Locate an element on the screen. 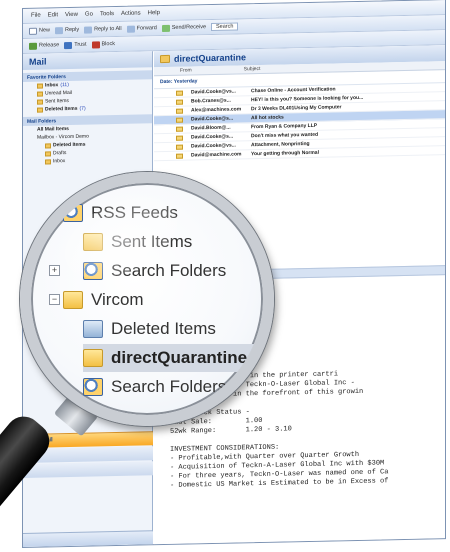 Image resolution: width=450 pixels, height=552 pixels. forward-icon is located at coordinates (130, 29).